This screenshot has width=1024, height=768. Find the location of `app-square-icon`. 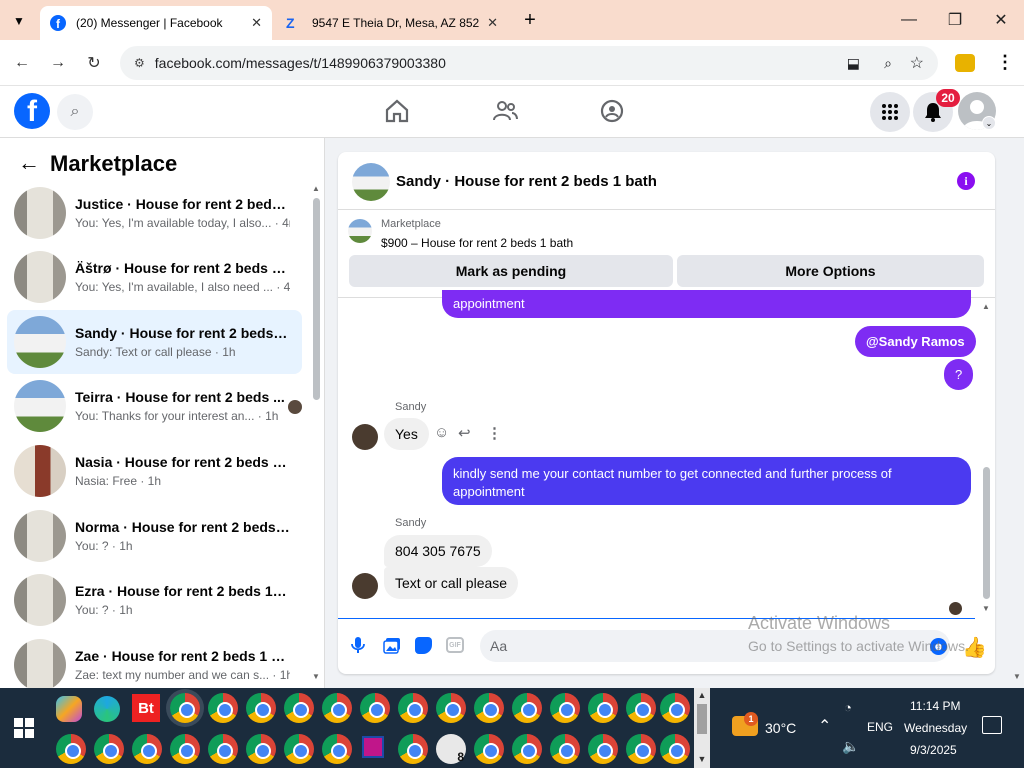

app-square-icon is located at coordinates (373, 747).